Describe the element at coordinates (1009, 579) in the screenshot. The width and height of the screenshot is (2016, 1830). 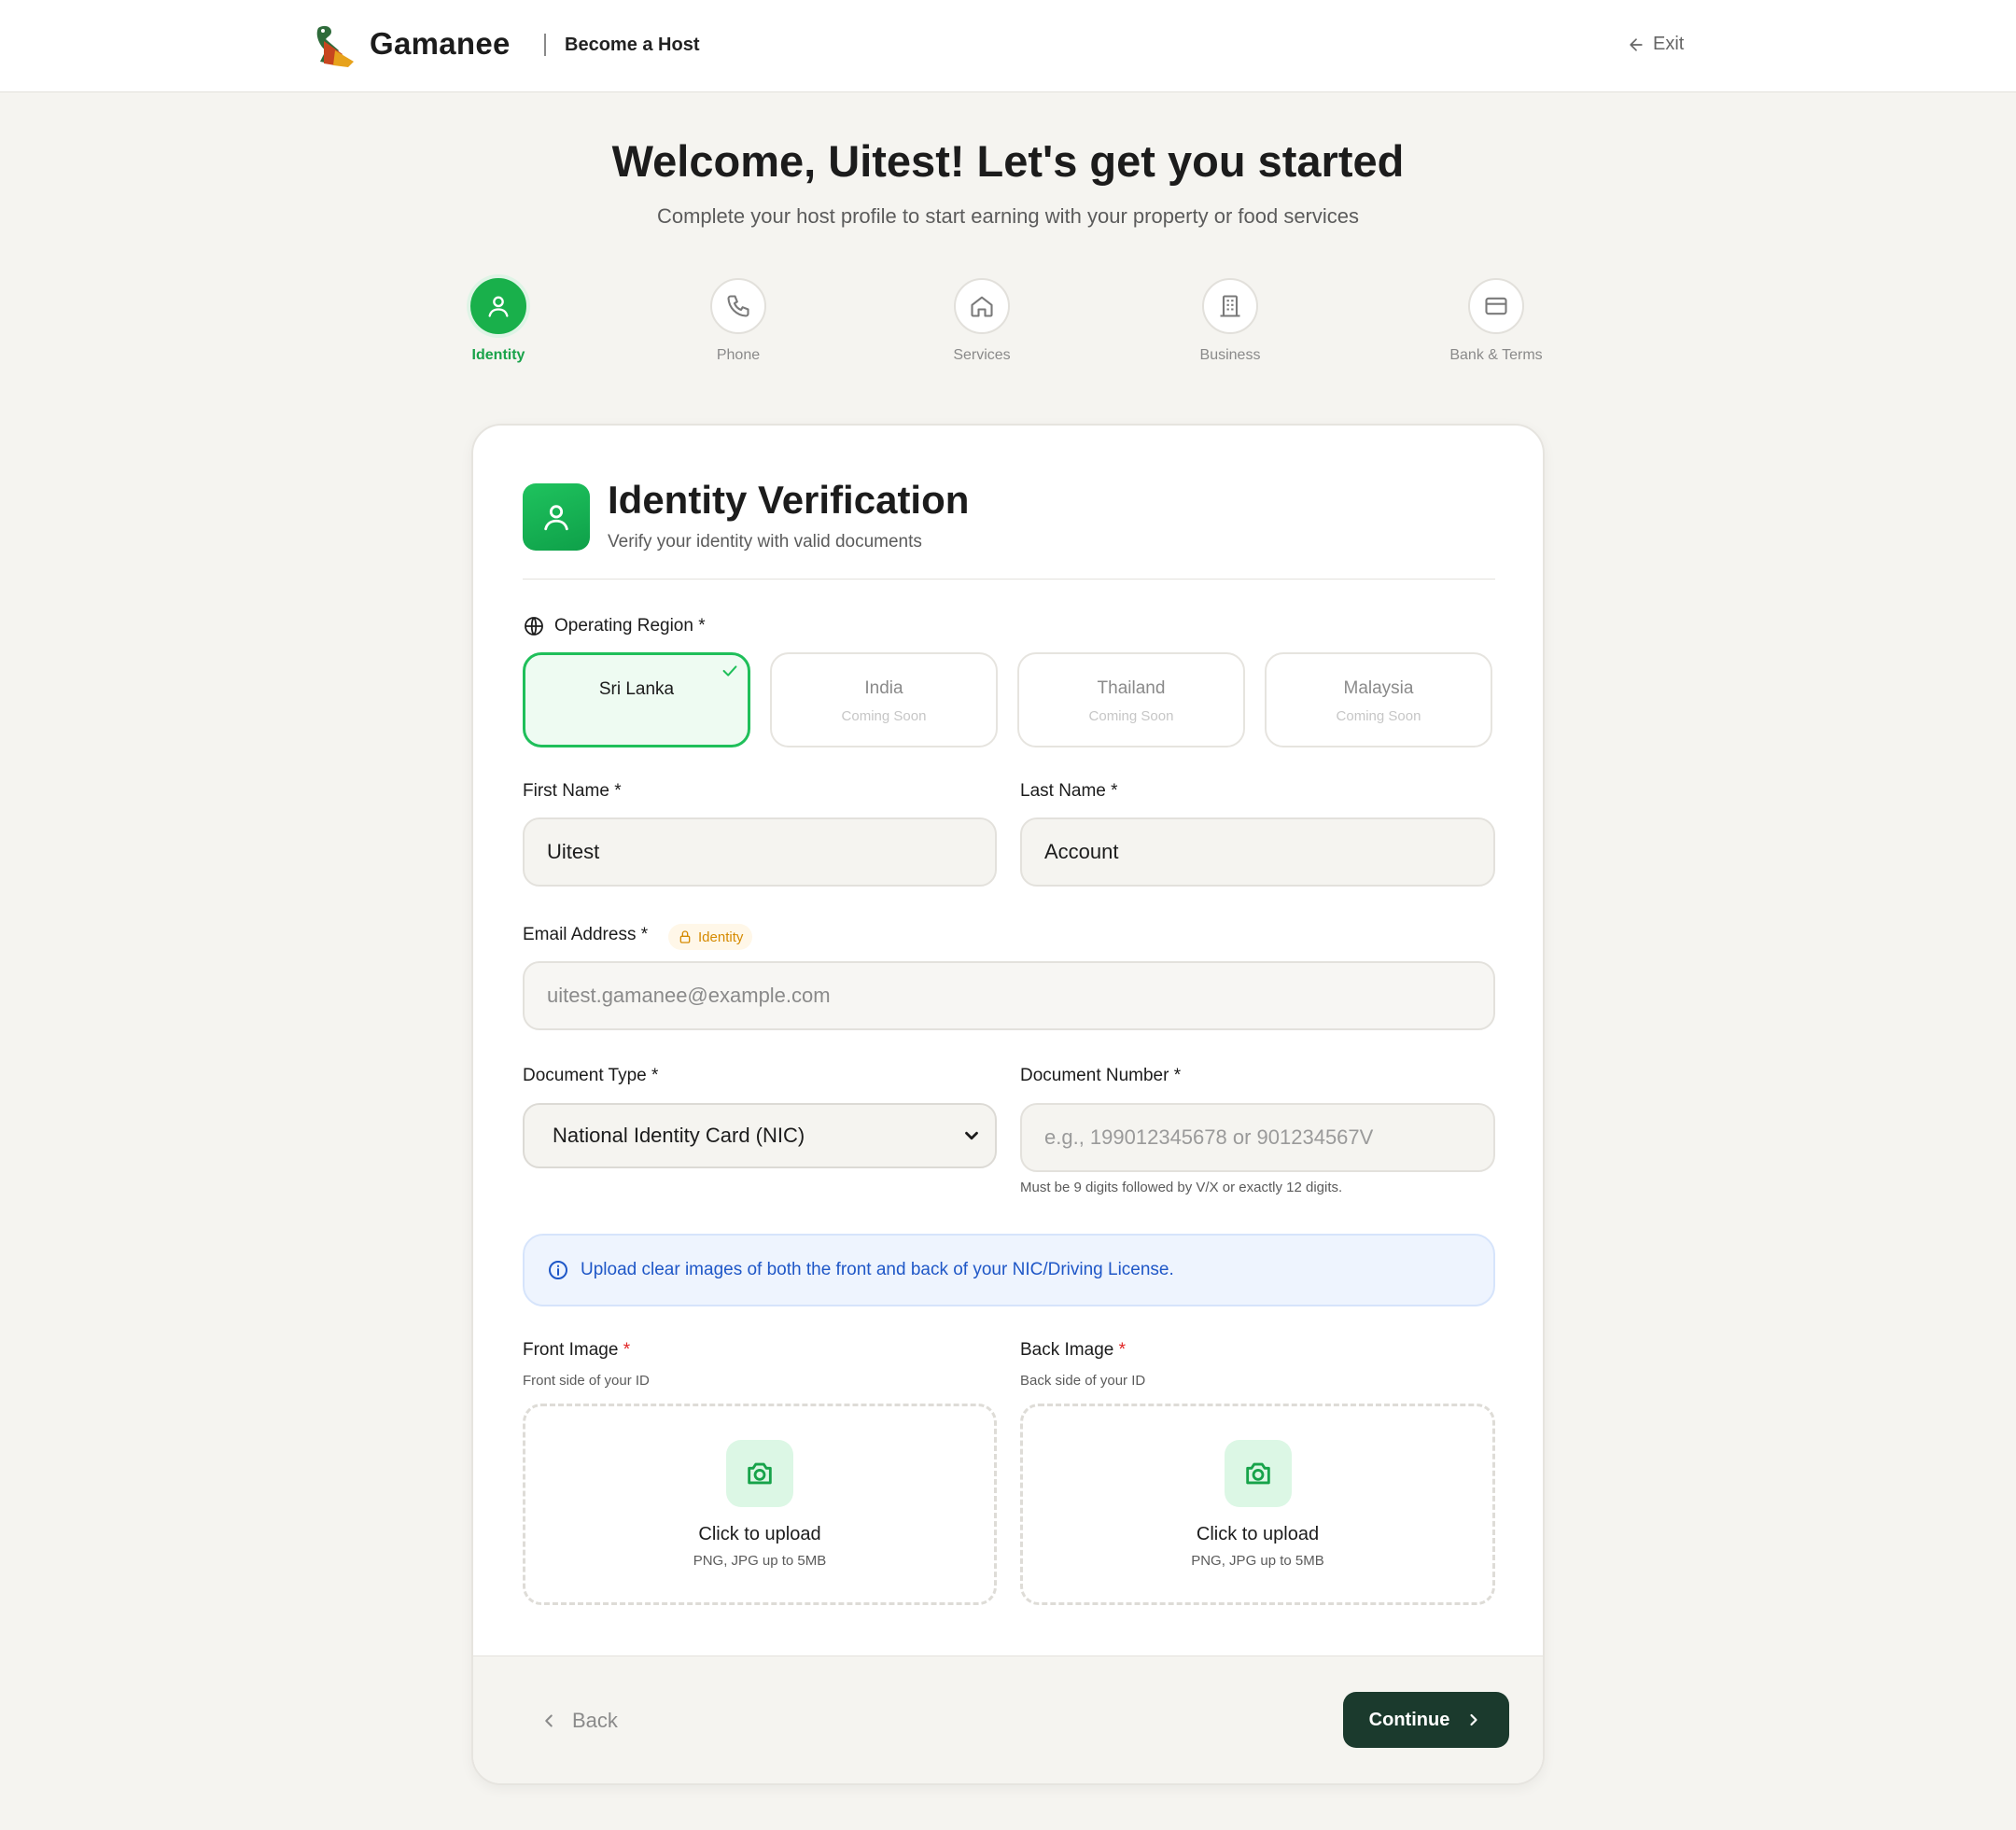
I see `divider` at that location.